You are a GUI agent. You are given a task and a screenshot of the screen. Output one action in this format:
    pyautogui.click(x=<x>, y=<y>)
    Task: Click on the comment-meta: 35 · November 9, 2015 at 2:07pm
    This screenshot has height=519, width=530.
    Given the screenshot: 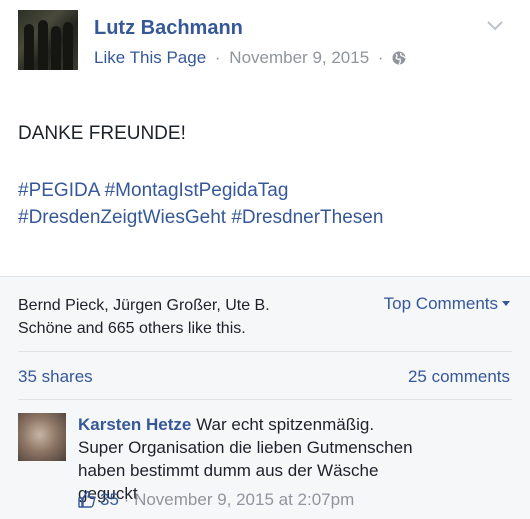 What is the action you would take?
    pyautogui.click(x=216, y=500)
    